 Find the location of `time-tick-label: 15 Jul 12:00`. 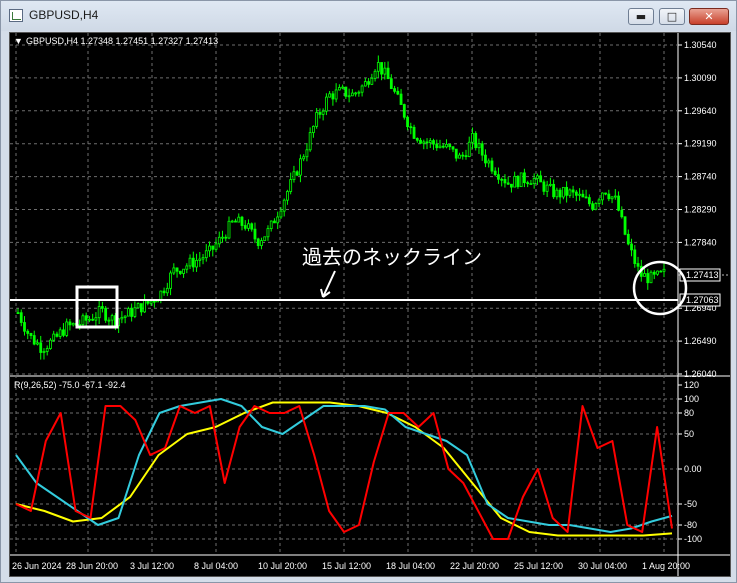

time-tick-label: 15 Jul 12:00 is located at coordinates (346, 566).